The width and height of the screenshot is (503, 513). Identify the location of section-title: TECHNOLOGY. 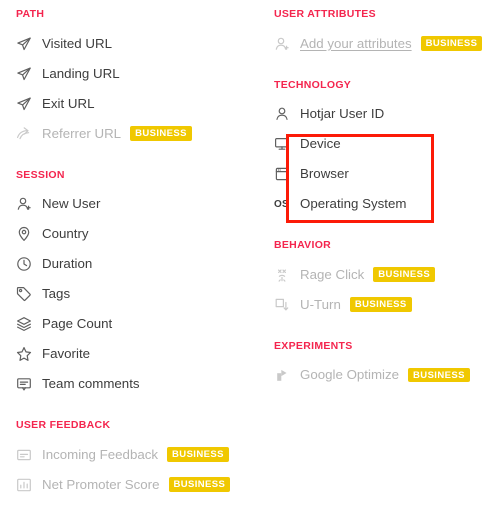
(313, 84).